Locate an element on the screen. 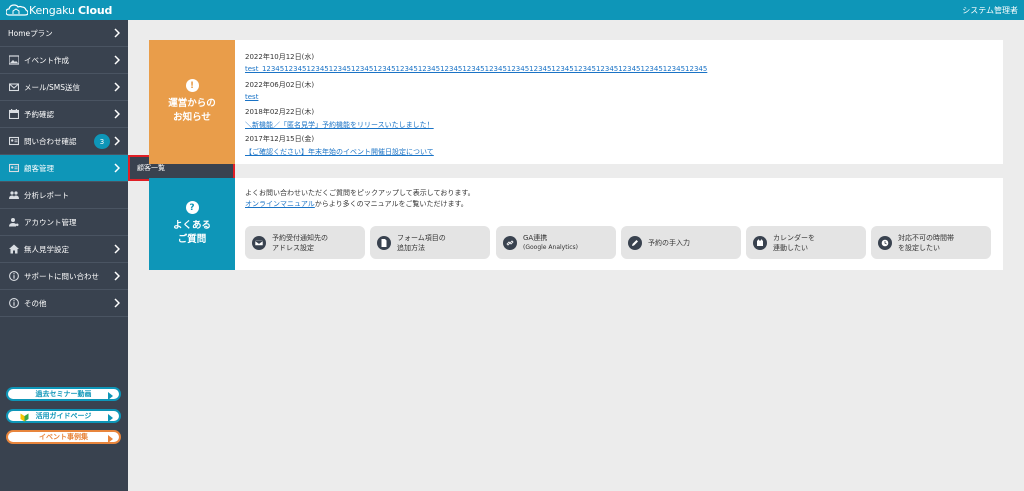 This screenshot has height=491, width=1024. sidebar-item-label: その他 is located at coordinates (35, 303).